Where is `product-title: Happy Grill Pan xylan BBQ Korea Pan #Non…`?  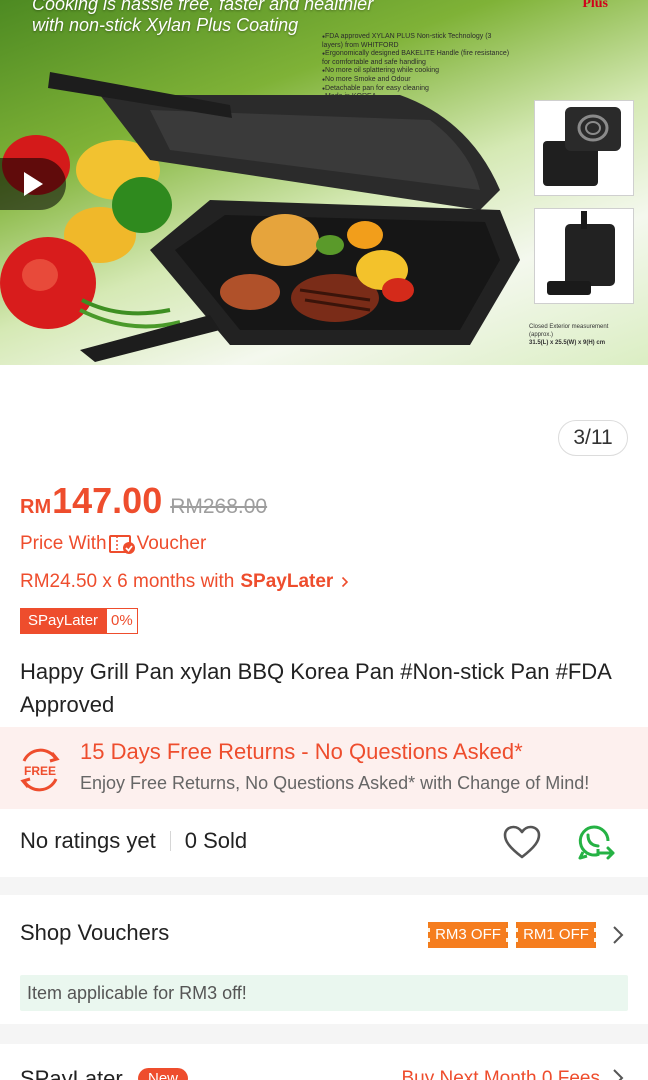 product-title: Happy Grill Pan xylan BBQ Korea Pan #Non… is located at coordinates (315, 688).